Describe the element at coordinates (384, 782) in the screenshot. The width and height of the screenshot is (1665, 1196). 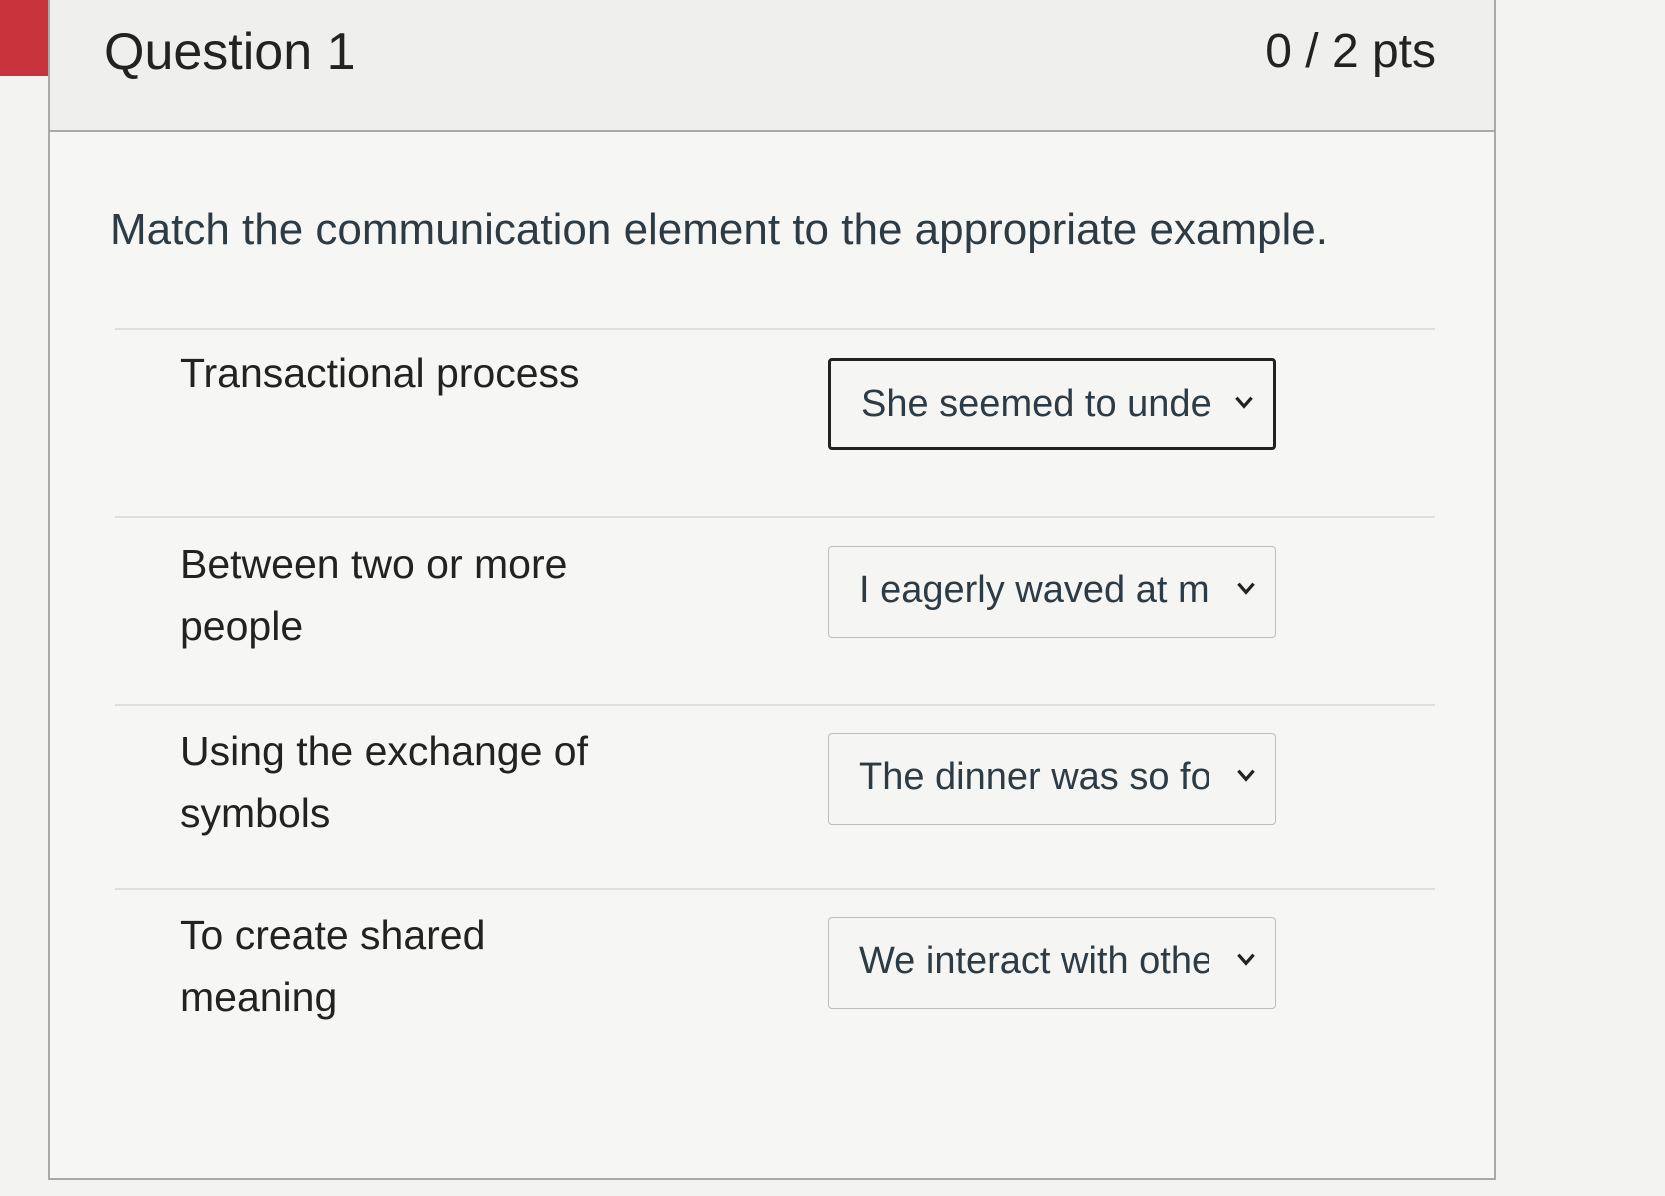
I see `answer-label: Using the exchange of symbols` at that location.